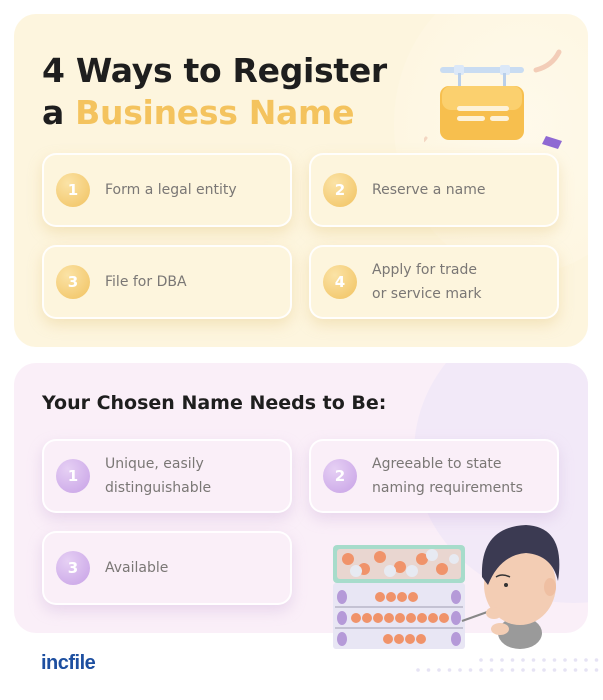 This screenshot has width=603, height=700. What do you see at coordinates (215, 112) in the screenshot?
I see `title-accent: Business Name` at bounding box center [215, 112].